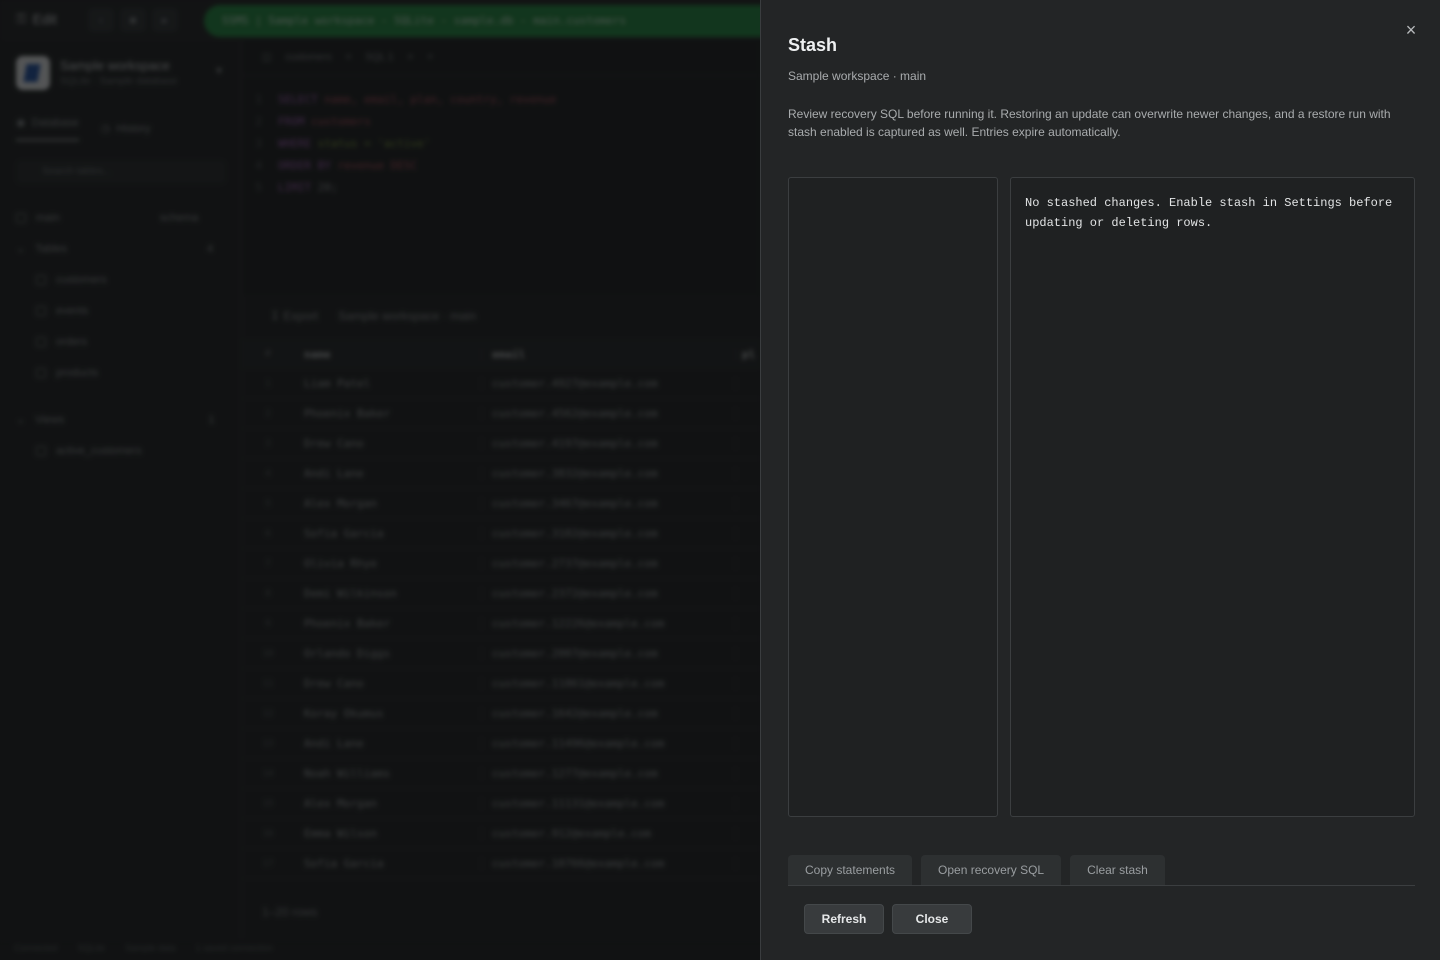 The height and width of the screenshot is (960, 1440). Describe the element at coordinates (1117, 870) in the screenshot. I see `clear-stash-button: Clear stash` at that location.